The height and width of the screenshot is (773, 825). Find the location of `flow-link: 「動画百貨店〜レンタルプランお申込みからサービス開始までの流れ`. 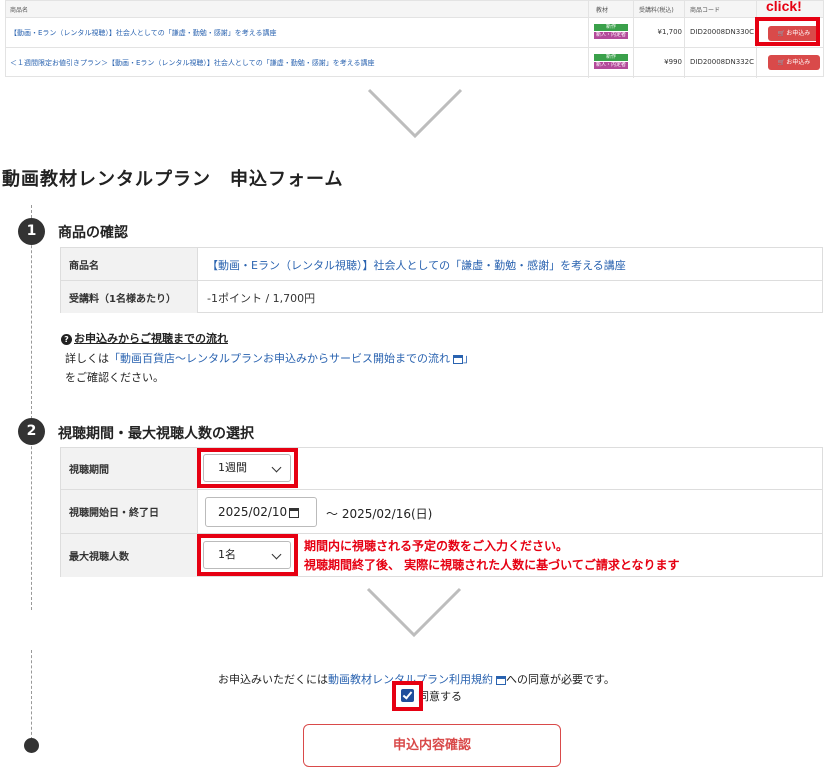

flow-link: 「動画百貨店〜レンタルプランお申込みからサービス開始までの流れ is located at coordinates (279, 358).